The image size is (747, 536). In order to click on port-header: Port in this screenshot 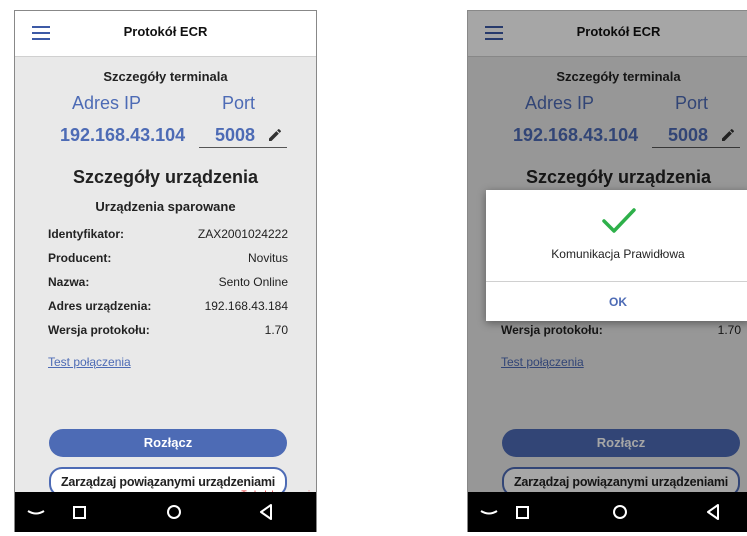, I will do `click(239, 103)`.